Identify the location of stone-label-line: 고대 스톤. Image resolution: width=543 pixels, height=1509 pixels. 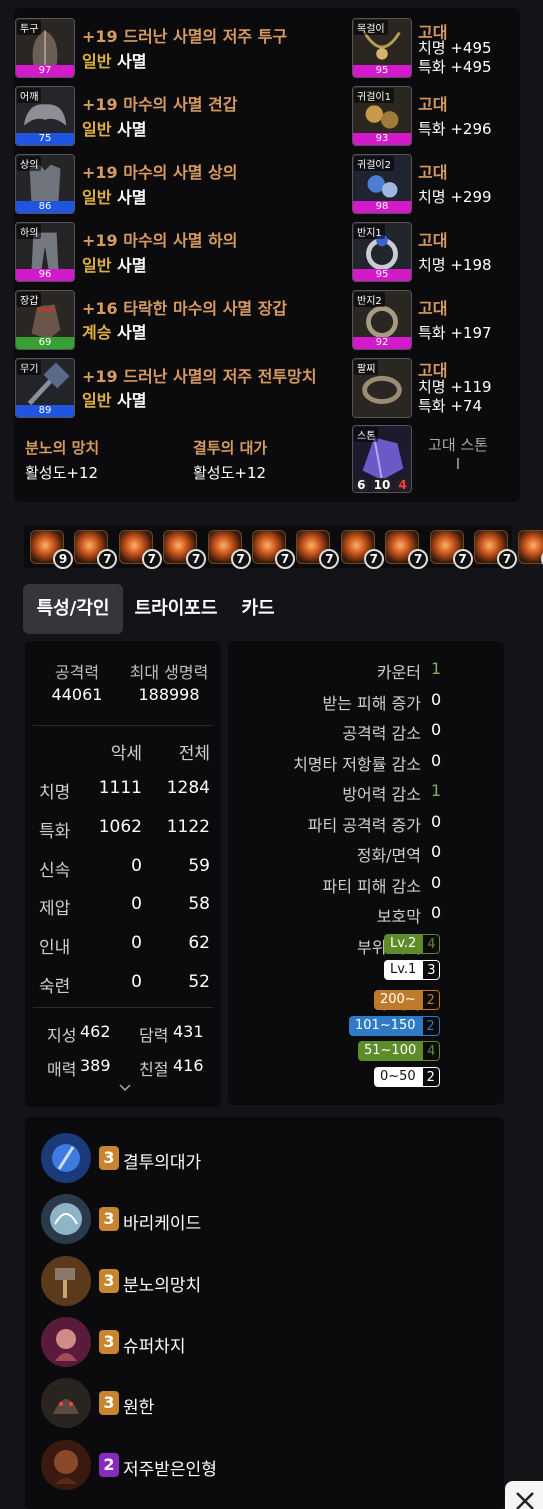
(458, 445).